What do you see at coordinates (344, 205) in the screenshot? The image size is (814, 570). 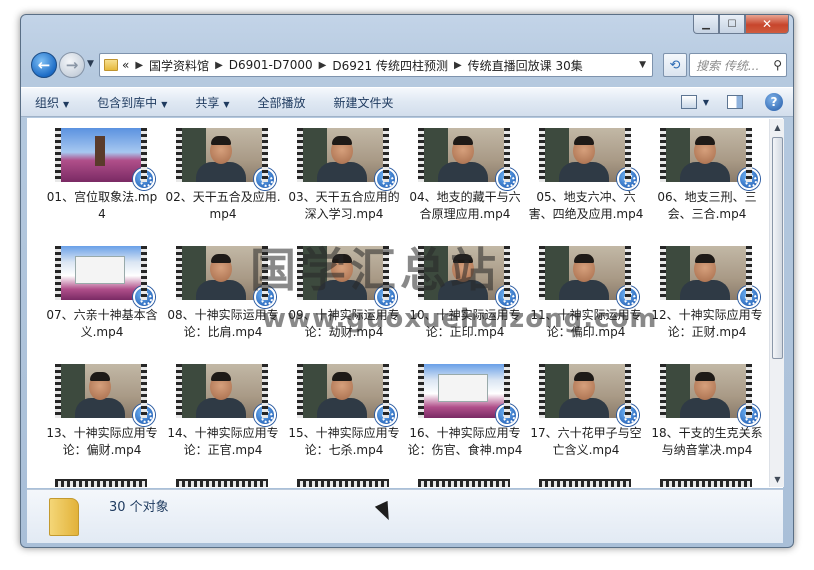 I see `file-name: 03、天干五合应用的深入学习.mp4` at bounding box center [344, 205].